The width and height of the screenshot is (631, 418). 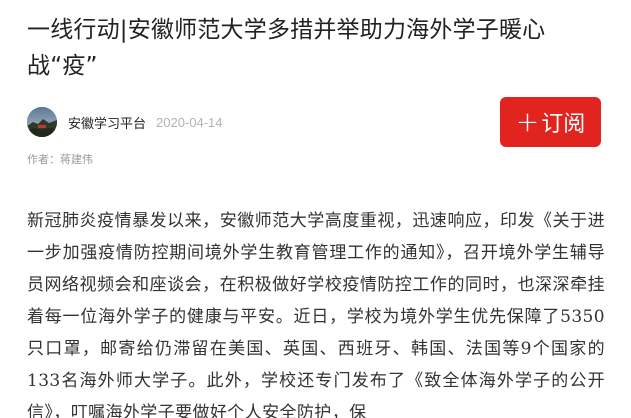 I want to click on source-name: 安徽学习平台, so click(x=107, y=122).